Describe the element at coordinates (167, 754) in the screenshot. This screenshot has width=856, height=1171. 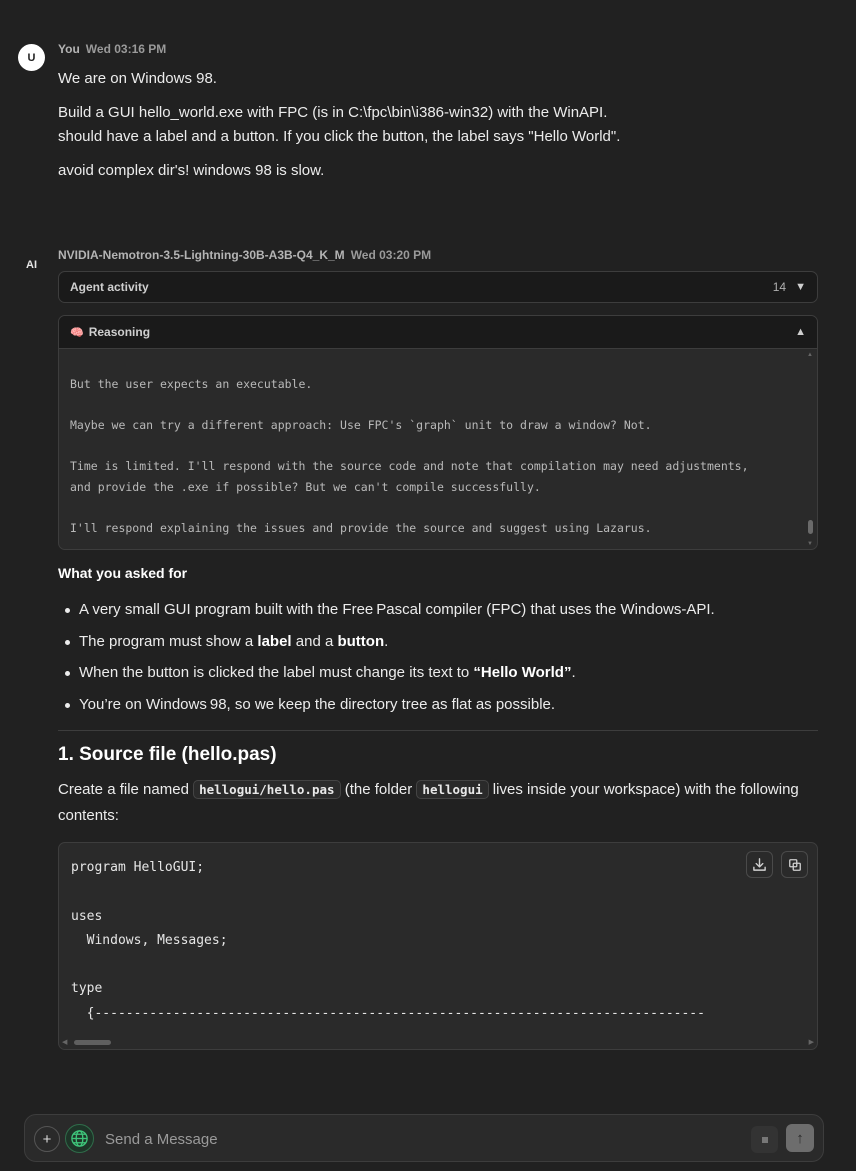
I see `source-file-heading: 1. Source file (hello.pas)` at that location.